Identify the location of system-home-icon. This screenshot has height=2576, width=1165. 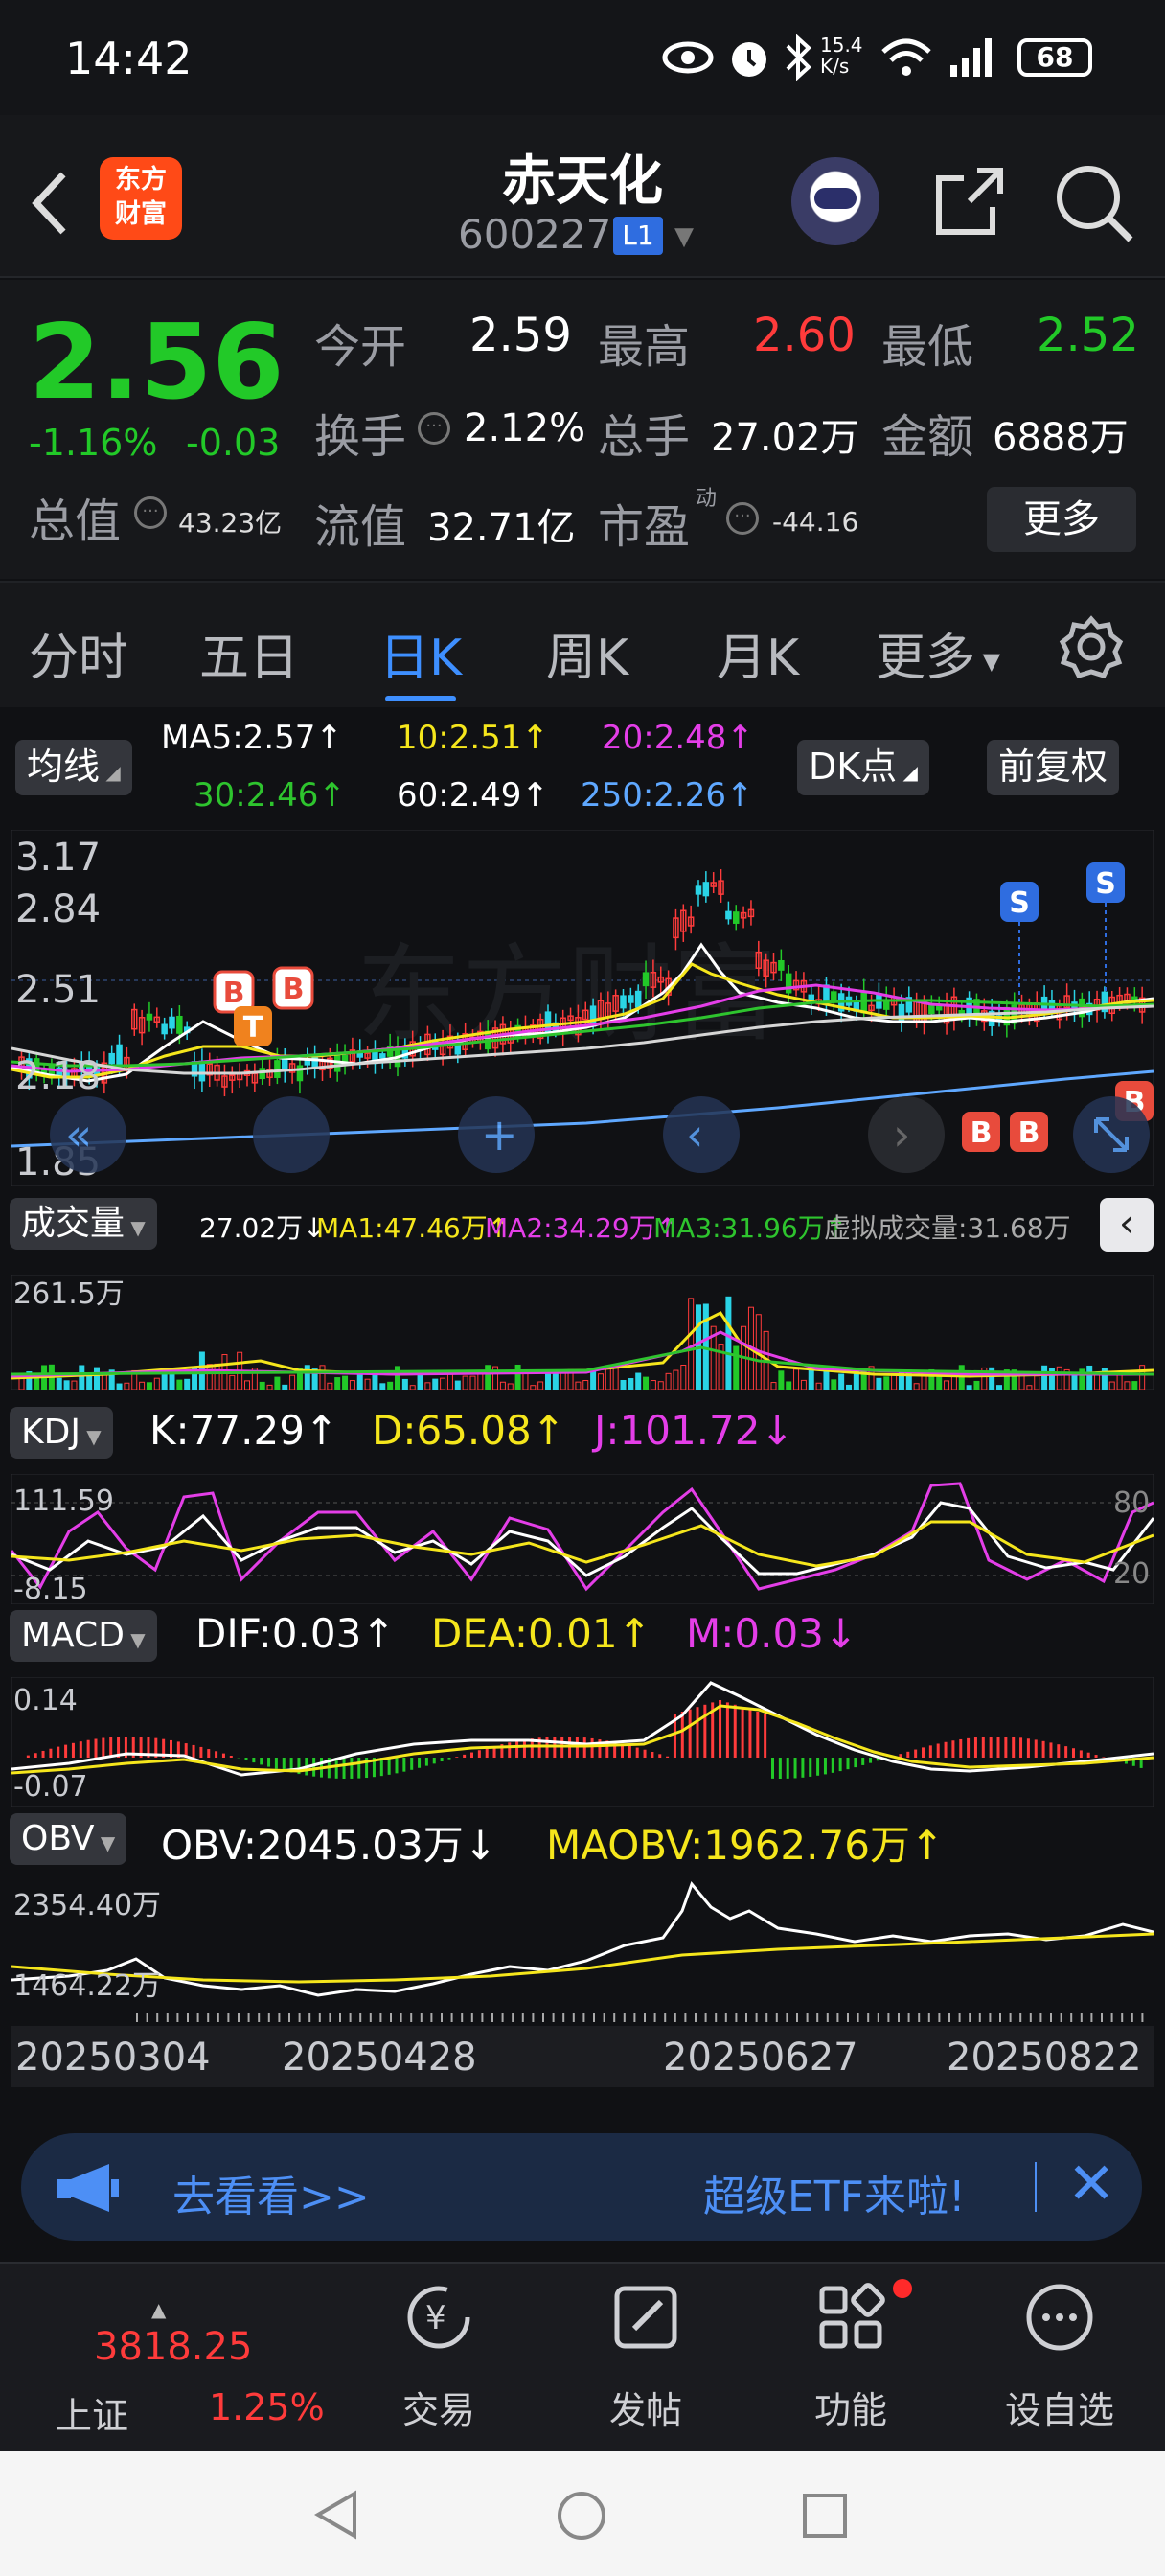
(581, 2516).